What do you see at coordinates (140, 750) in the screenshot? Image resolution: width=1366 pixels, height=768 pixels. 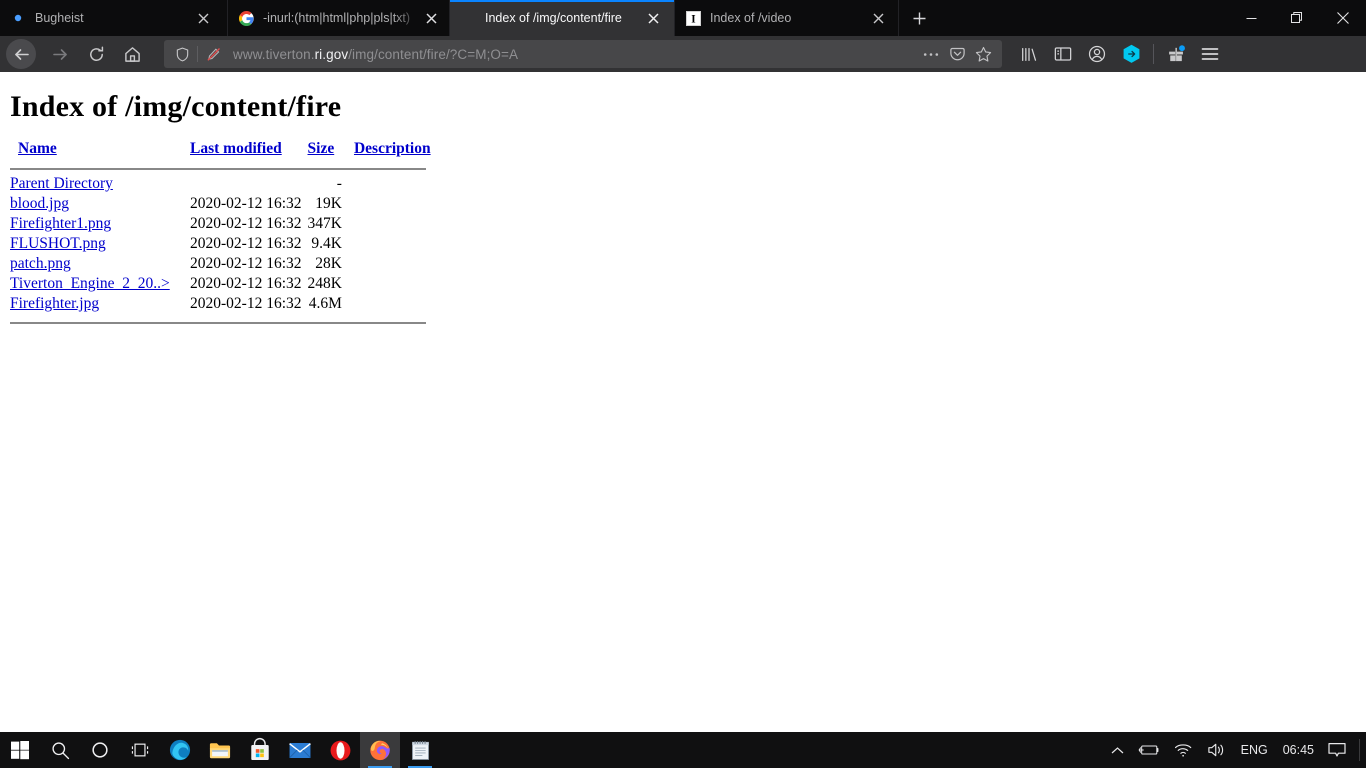 I see `task-view-button` at bounding box center [140, 750].